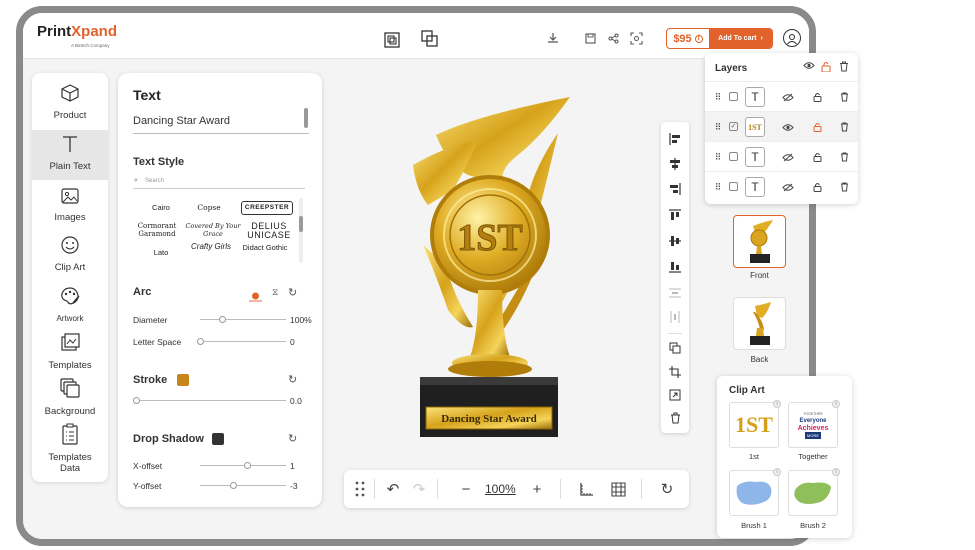  I want to click on sidebar-item-plain-text: Plain Text, so click(70, 155).